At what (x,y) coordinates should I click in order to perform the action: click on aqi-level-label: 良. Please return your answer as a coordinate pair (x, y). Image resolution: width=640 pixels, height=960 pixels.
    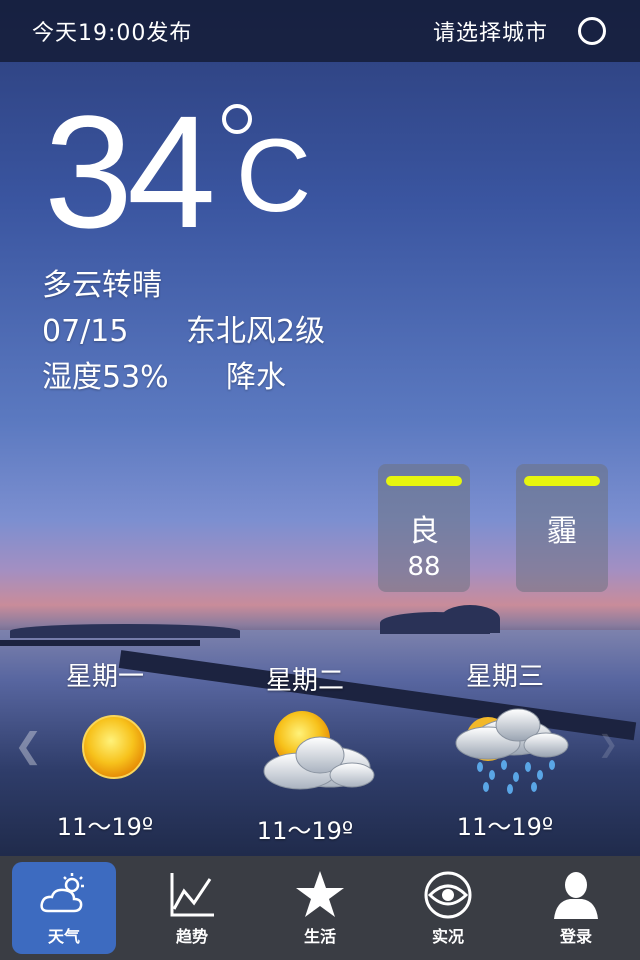
    Looking at the image, I should click on (424, 531).